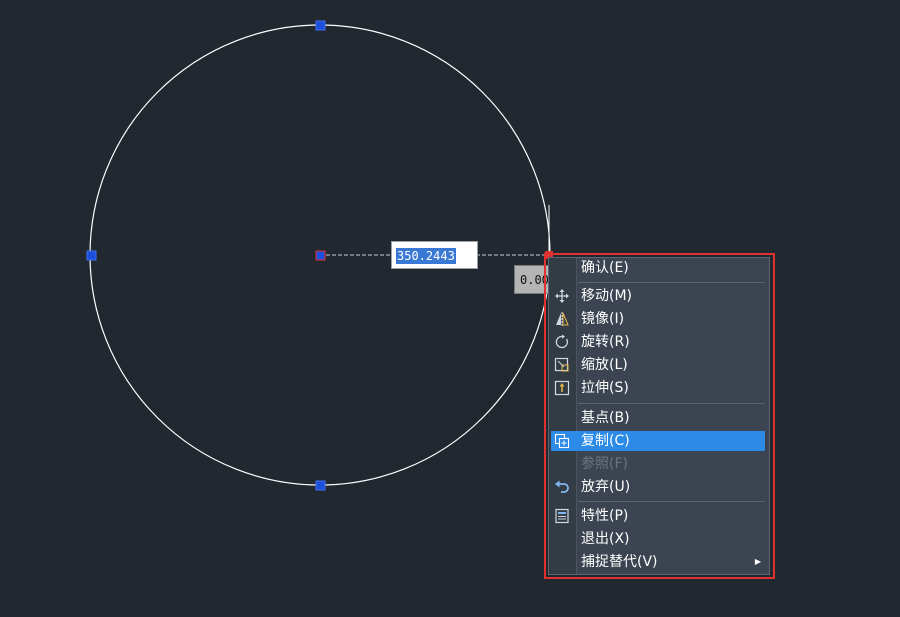 The image size is (900, 617). Describe the element at coordinates (91, 255) in the screenshot. I see `grip-left` at that location.